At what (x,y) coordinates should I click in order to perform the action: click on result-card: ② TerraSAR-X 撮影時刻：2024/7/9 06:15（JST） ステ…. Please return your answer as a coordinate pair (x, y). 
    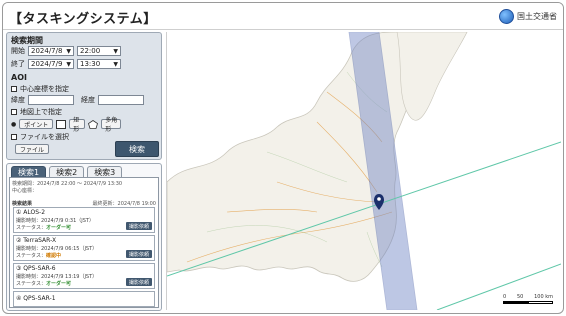
    Looking at the image, I should click on (84, 248).